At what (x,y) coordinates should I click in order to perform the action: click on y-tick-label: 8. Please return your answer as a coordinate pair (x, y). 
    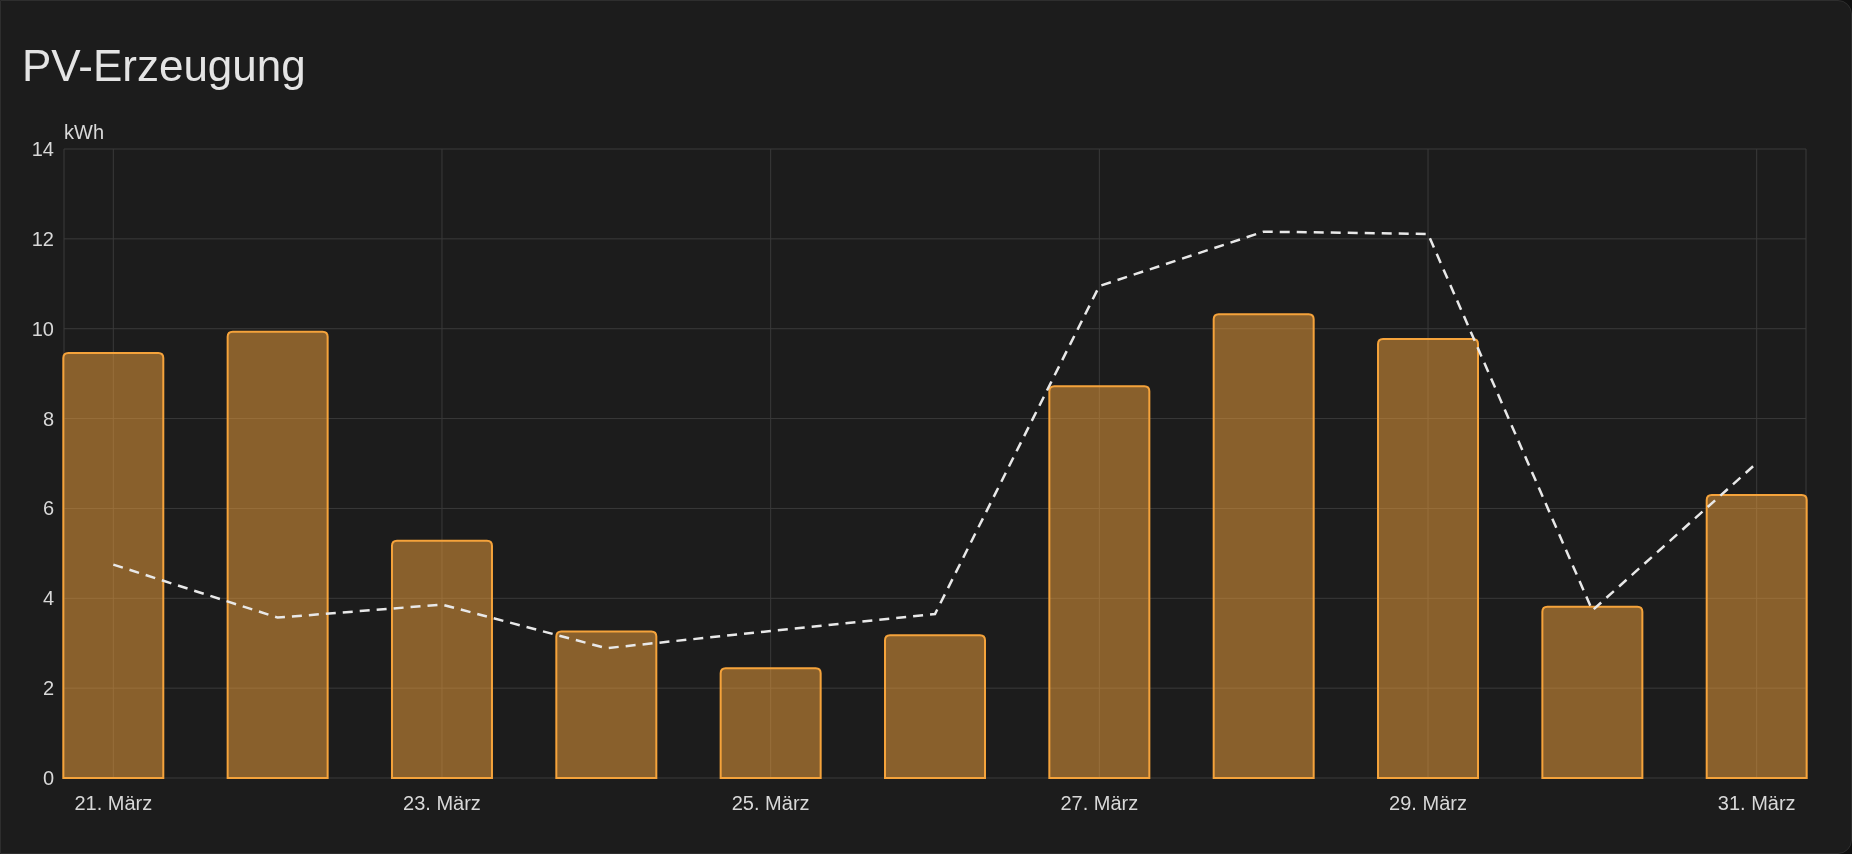
    Looking at the image, I should click on (48, 418).